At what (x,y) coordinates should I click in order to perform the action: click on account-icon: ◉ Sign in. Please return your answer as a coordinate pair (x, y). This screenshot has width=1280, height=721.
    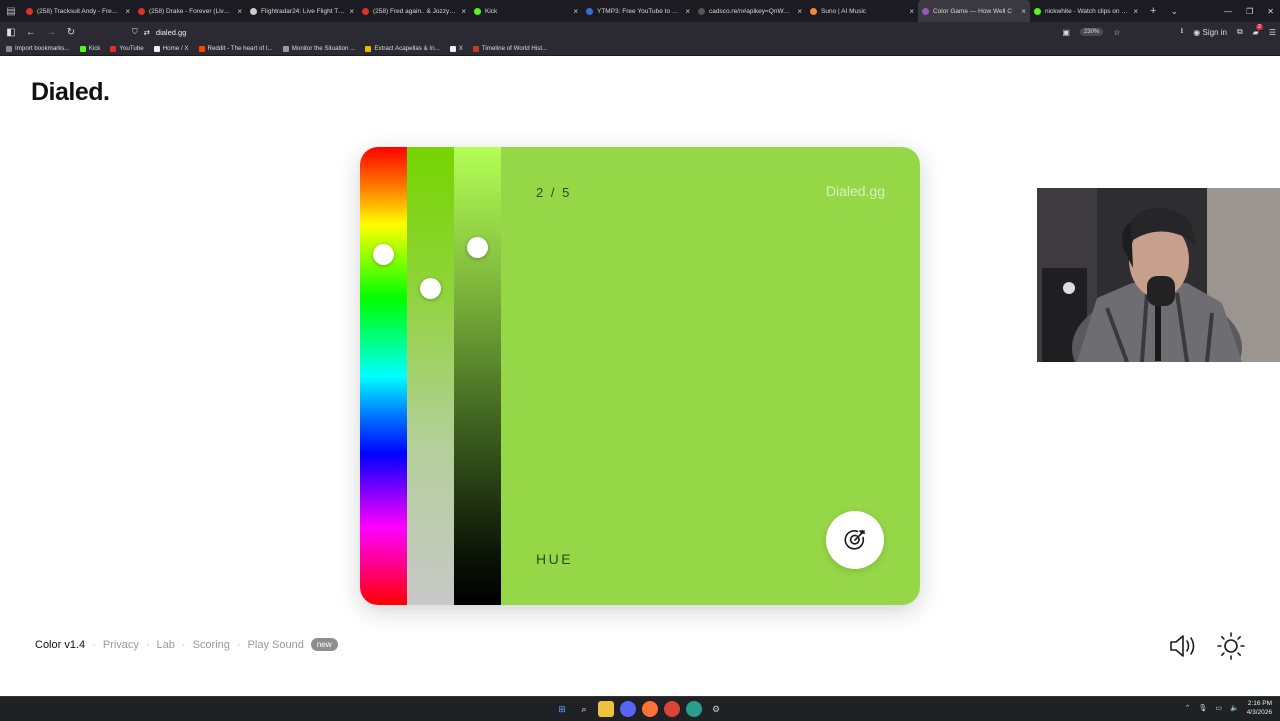
    Looking at the image, I should click on (1210, 32).